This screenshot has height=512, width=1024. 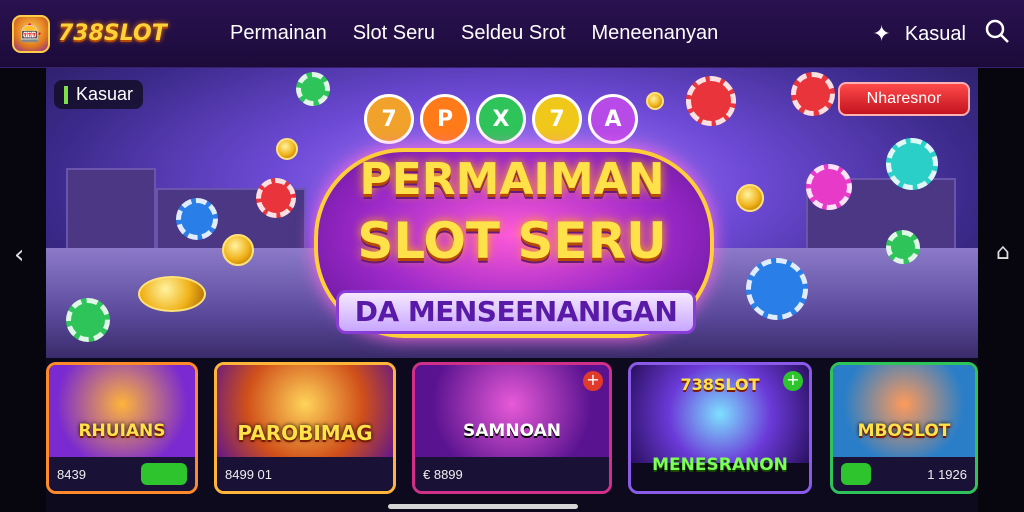 I want to click on game-card-brand: 738SLOT, so click(x=720, y=384).